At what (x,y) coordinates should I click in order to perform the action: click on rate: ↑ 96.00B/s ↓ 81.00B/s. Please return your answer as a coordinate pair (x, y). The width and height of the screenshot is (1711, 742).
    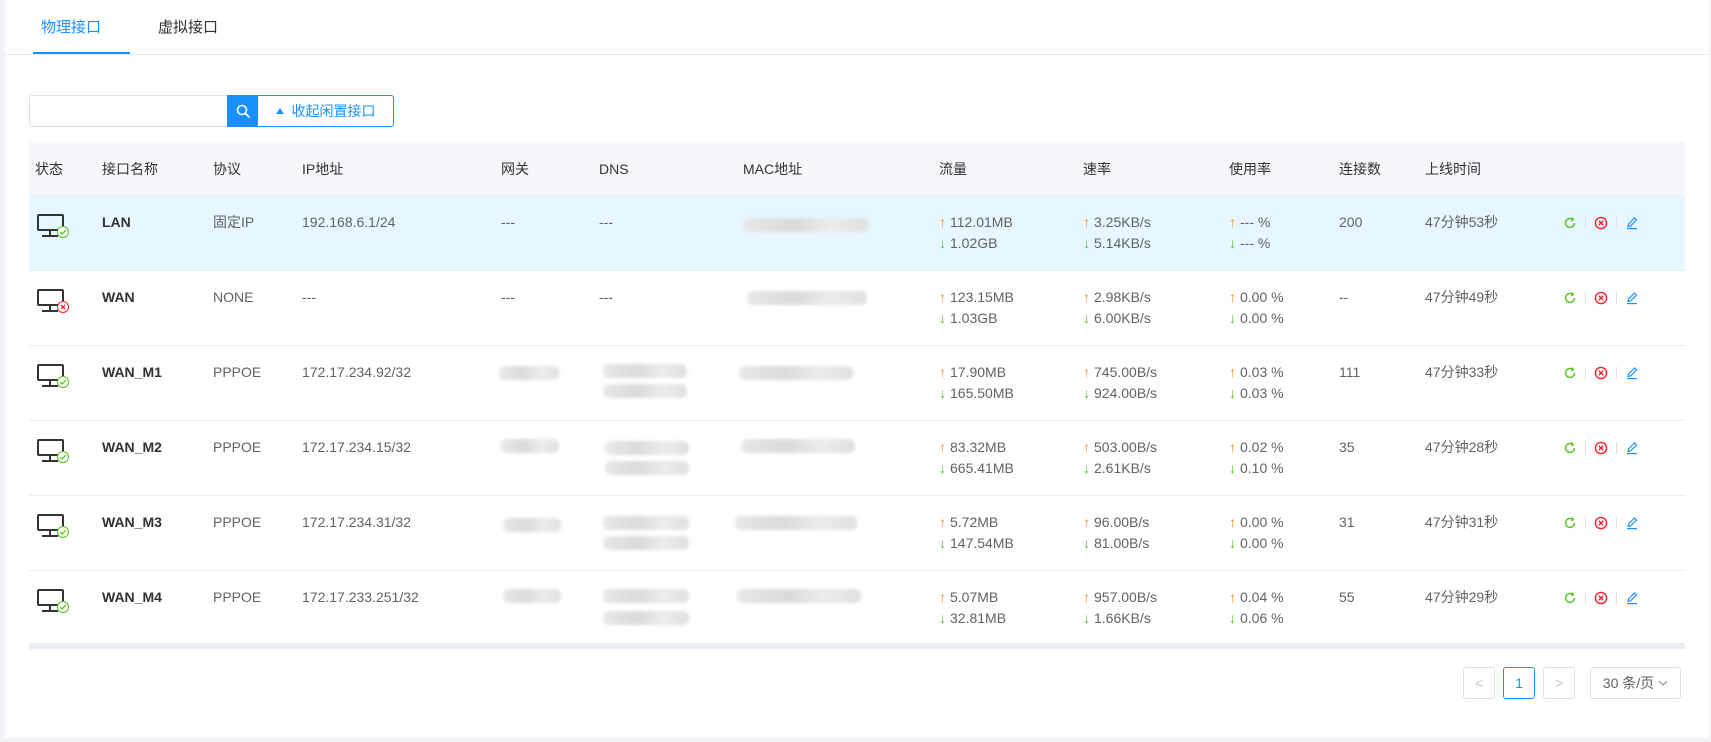
    Looking at the image, I should click on (1116, 533).